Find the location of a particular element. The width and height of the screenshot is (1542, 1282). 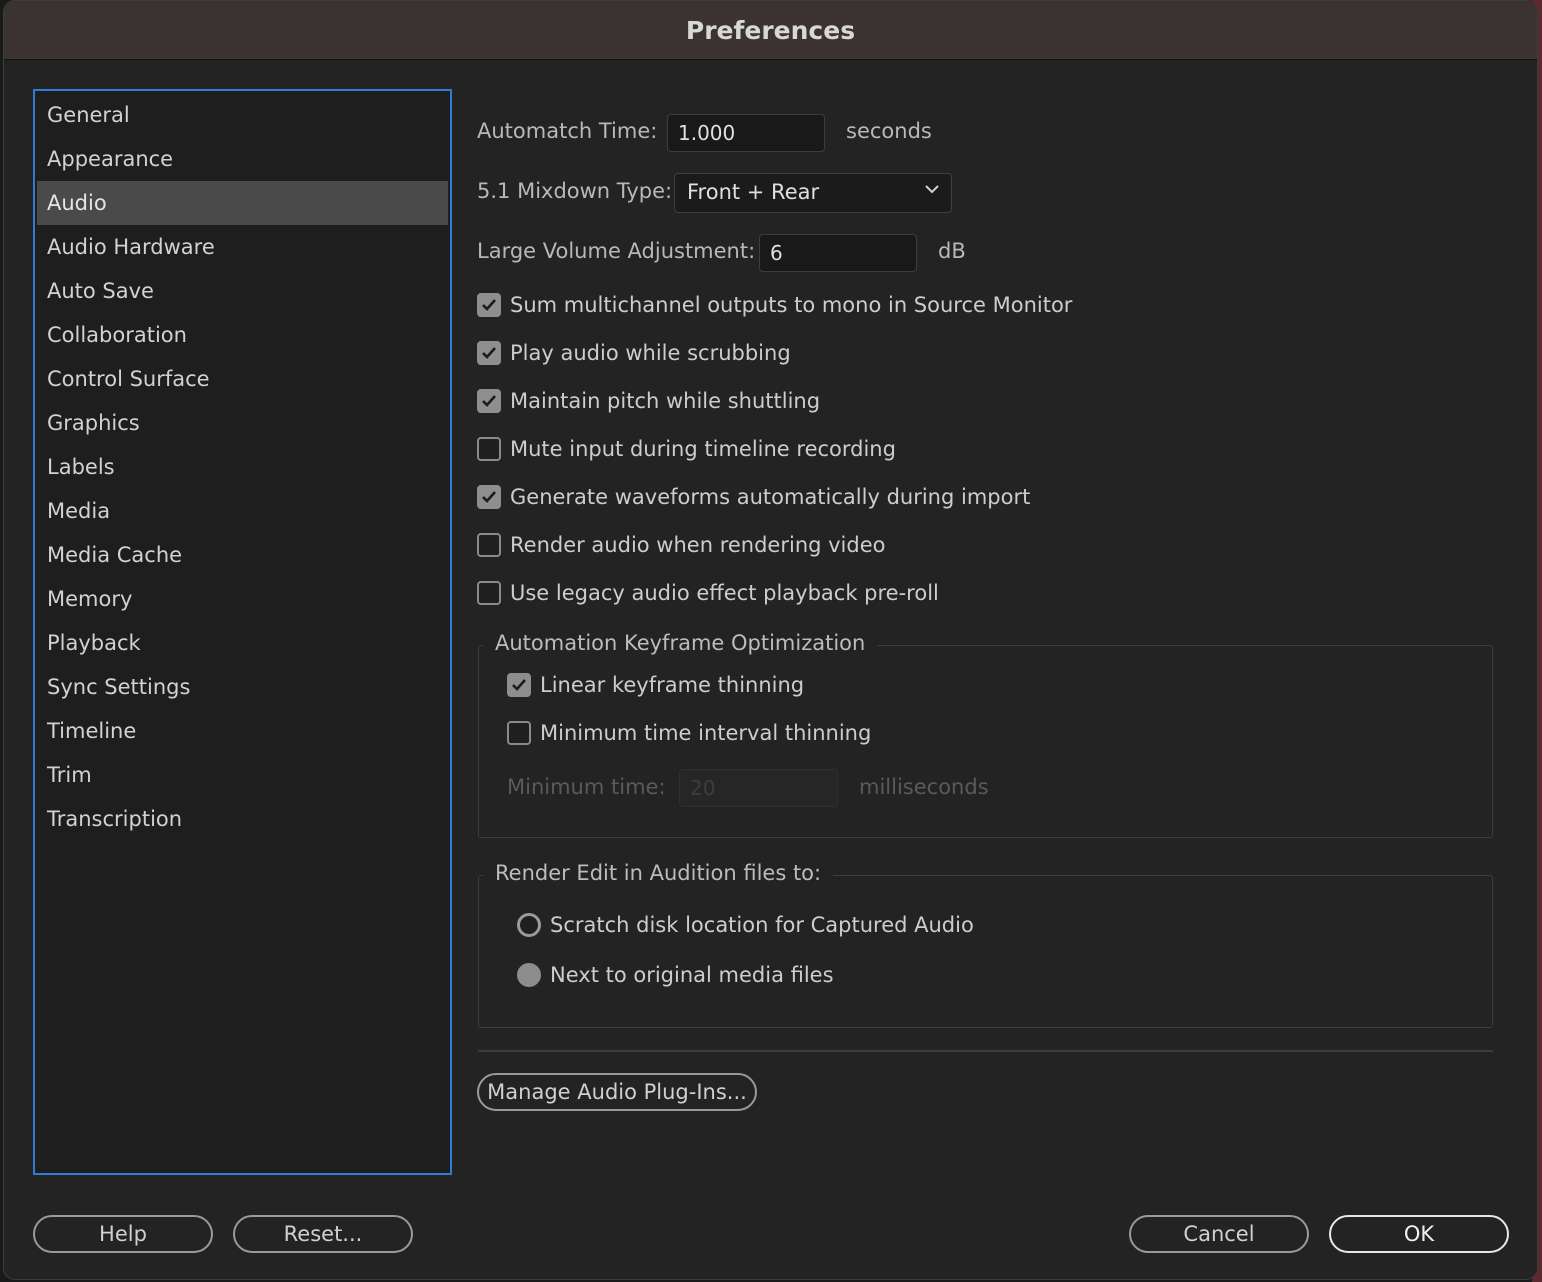

mixdown-type-label: 5.1 Mixdown Type: is located at coordinates (575, 191).